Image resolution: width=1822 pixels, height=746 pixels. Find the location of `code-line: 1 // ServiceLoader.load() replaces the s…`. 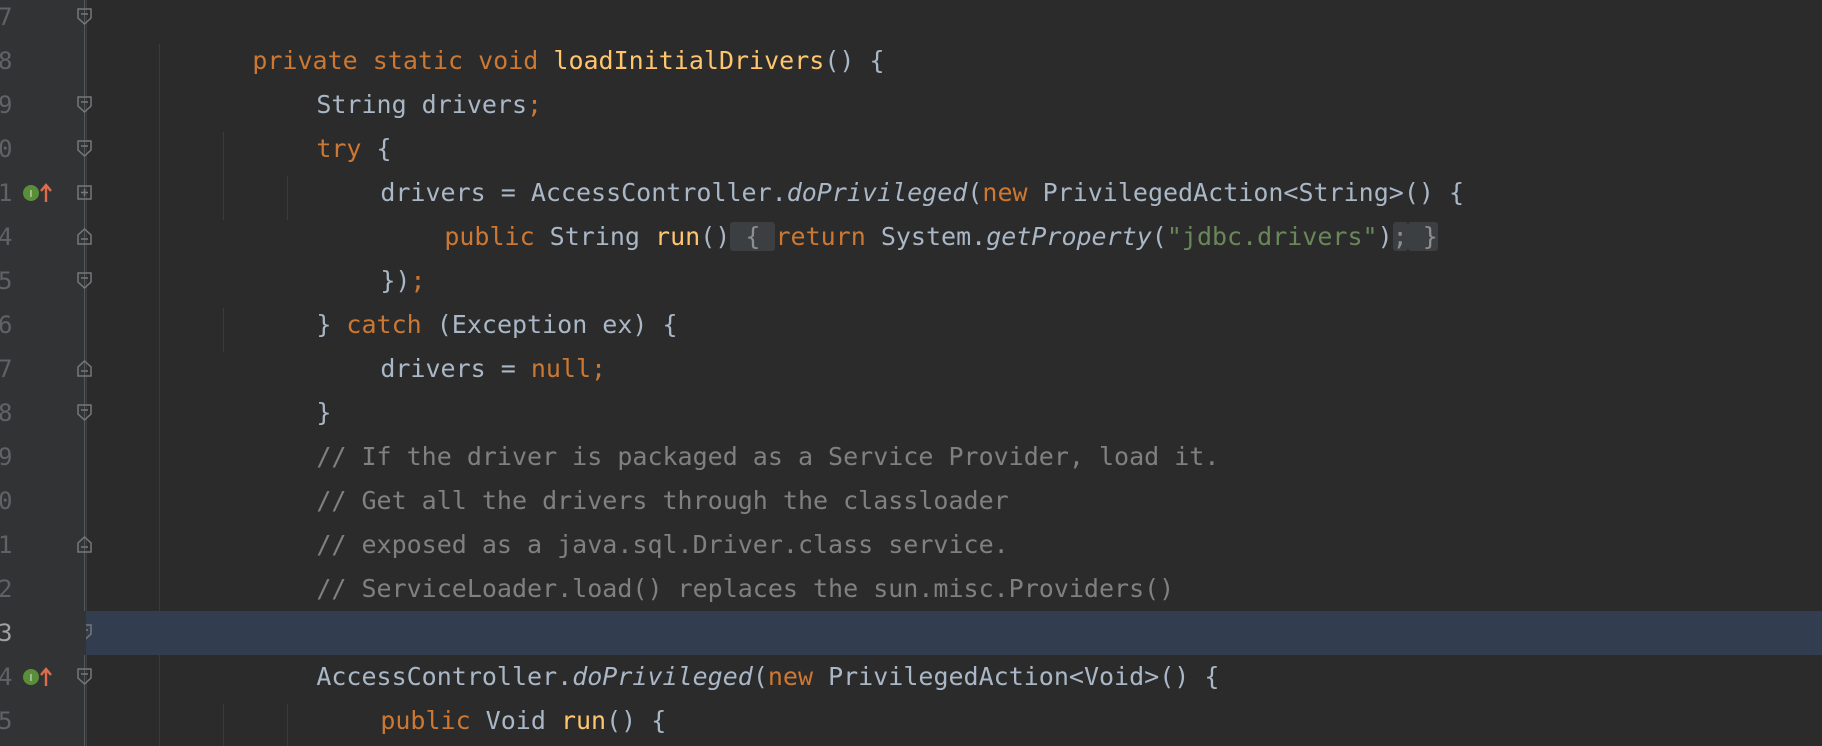

code-line: 1 // ServiceLoader.load() replaces the s… is located at coordinates (911, 563).